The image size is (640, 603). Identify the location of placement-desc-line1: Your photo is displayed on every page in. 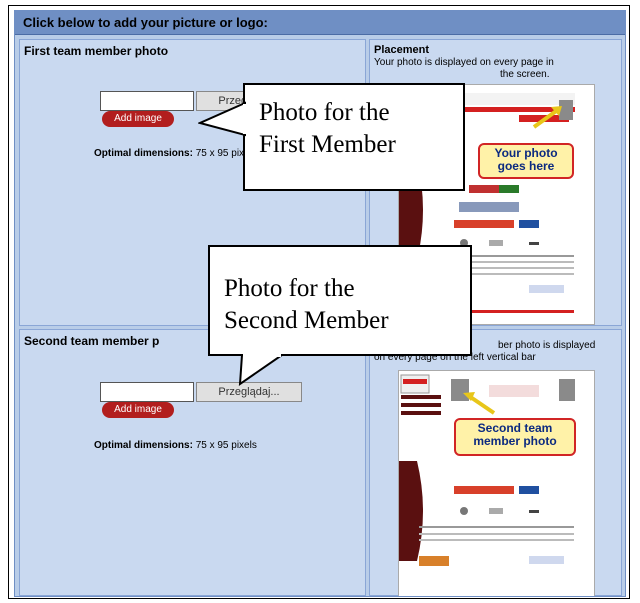
(464, 62).